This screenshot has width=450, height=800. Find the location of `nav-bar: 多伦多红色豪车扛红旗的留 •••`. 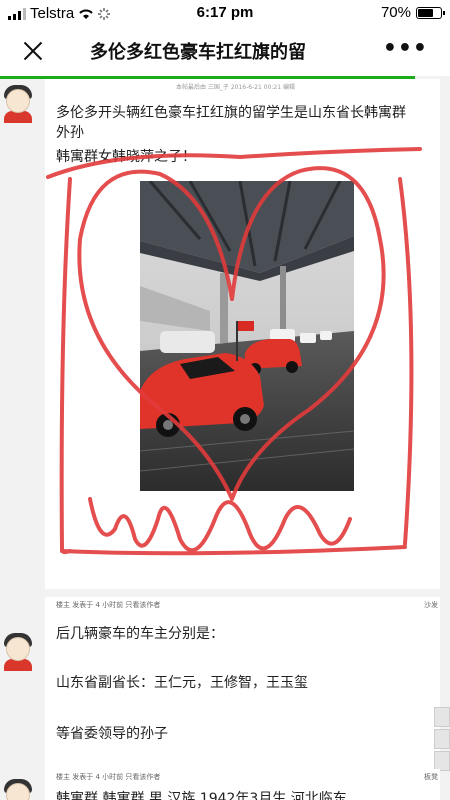

nav-bar: 多伦多红色豪车扛红旗的留 ••• is located at coordinates (225, 51).